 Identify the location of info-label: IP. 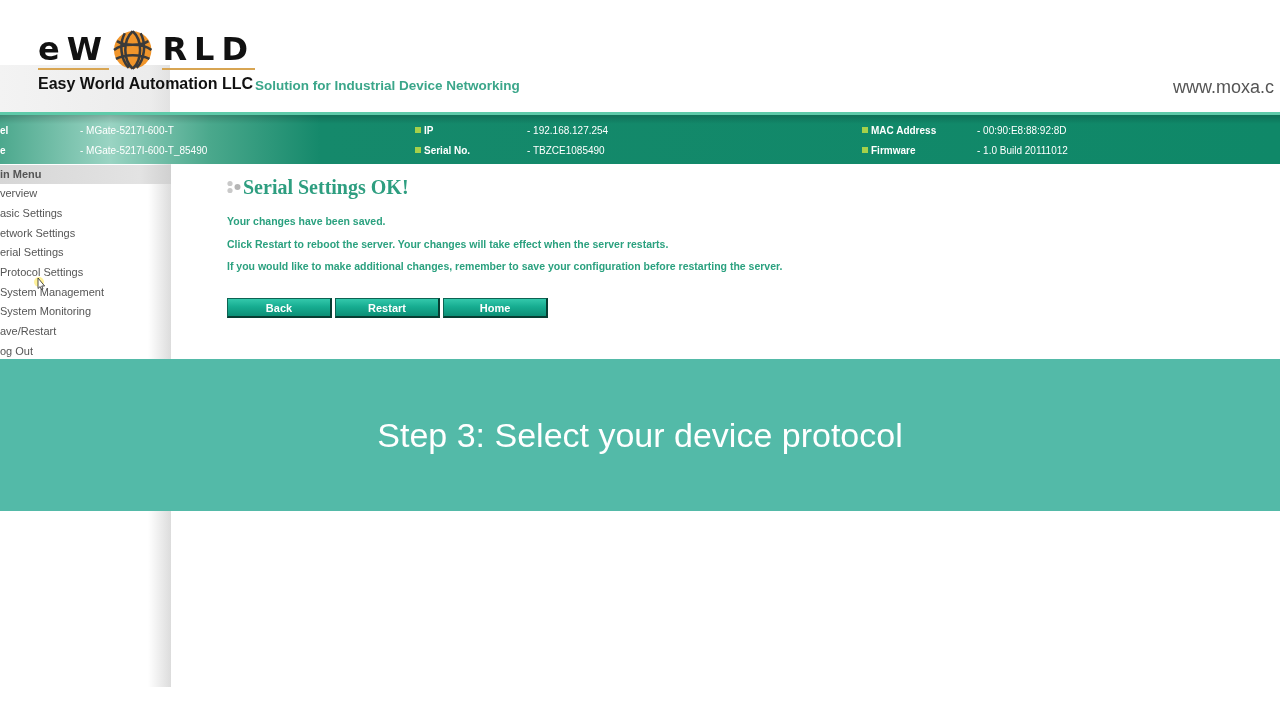
(429, 130).